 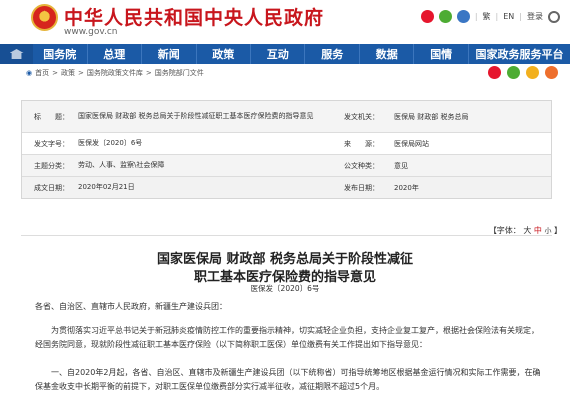 I want to click on share-wechat-icon, so click(x=513, y=72).